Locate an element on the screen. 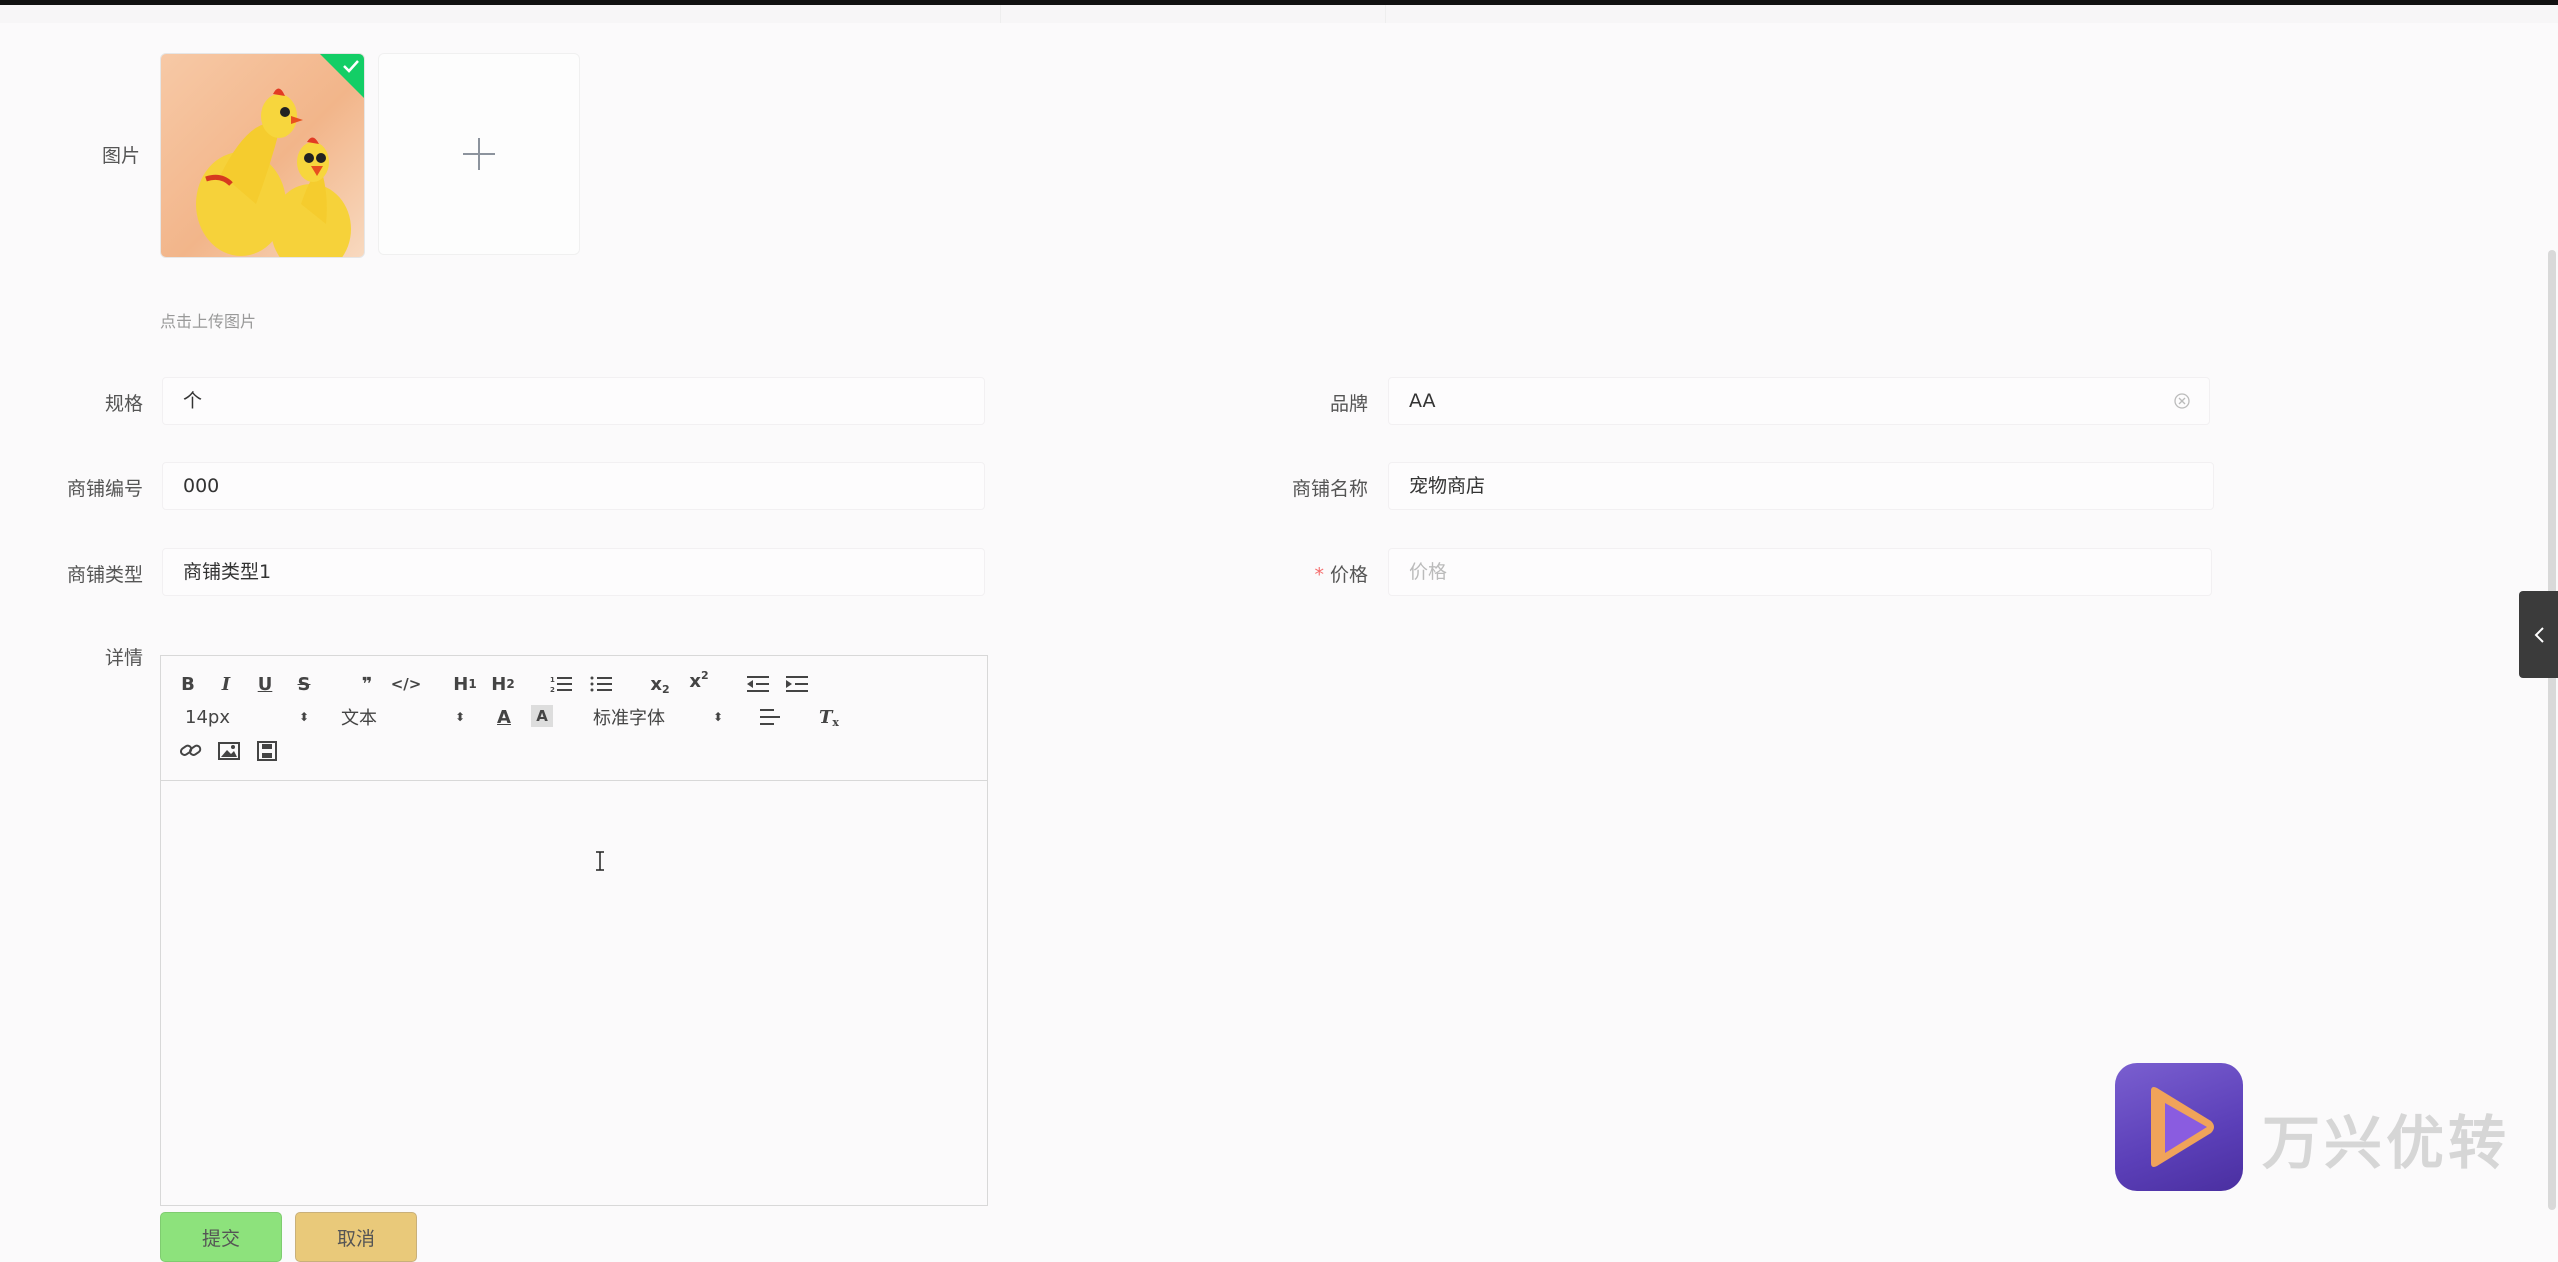  link-button is located at coordinates (191, 751).